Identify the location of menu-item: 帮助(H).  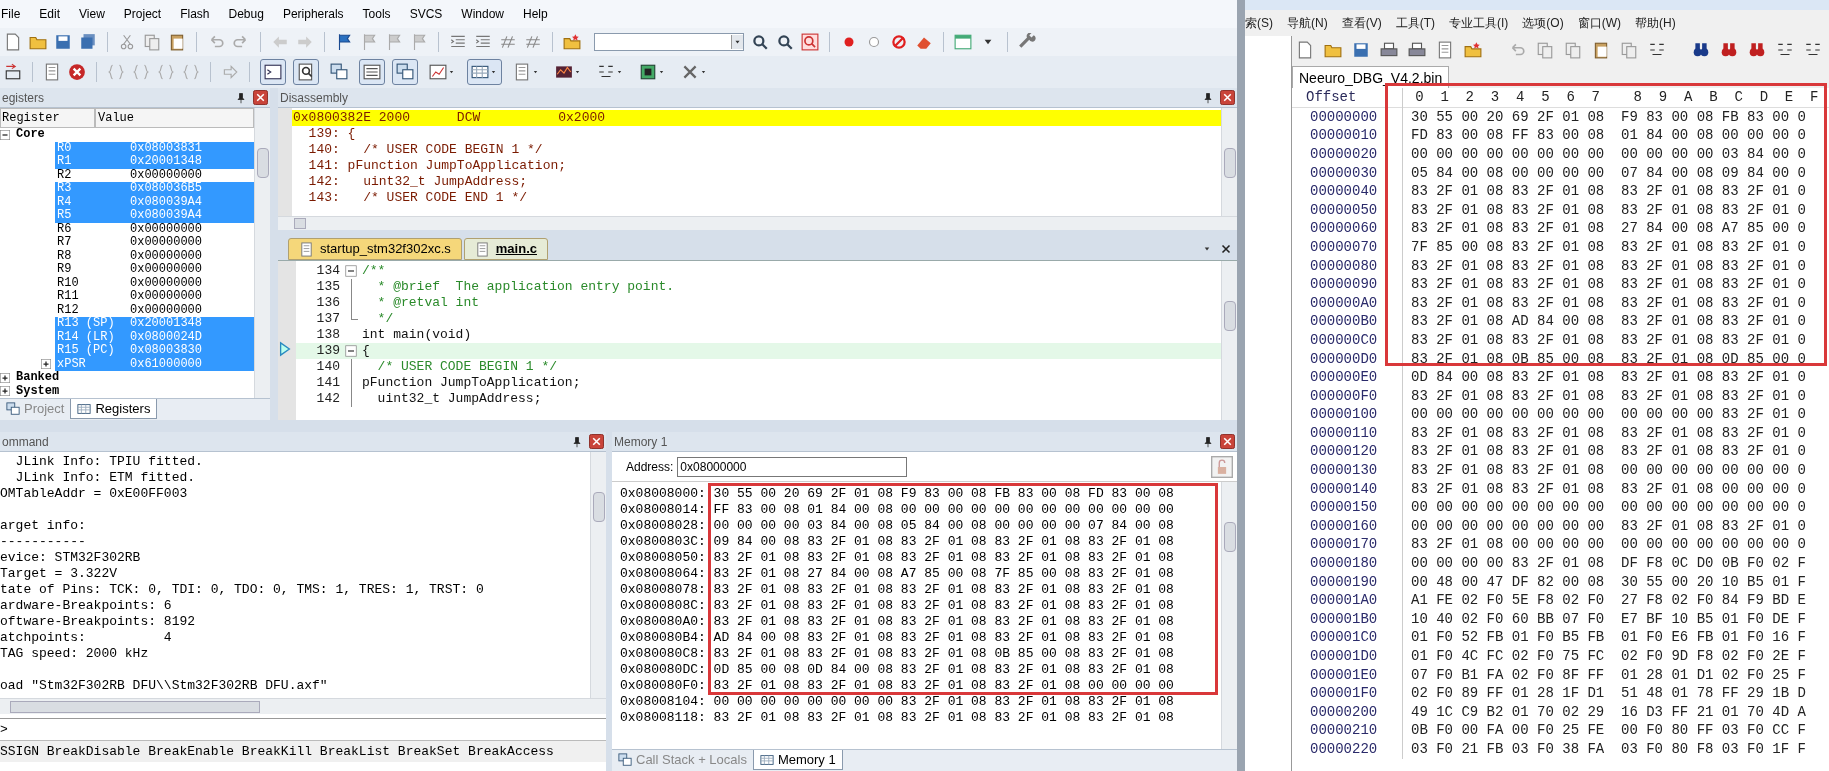
(1655, 23).